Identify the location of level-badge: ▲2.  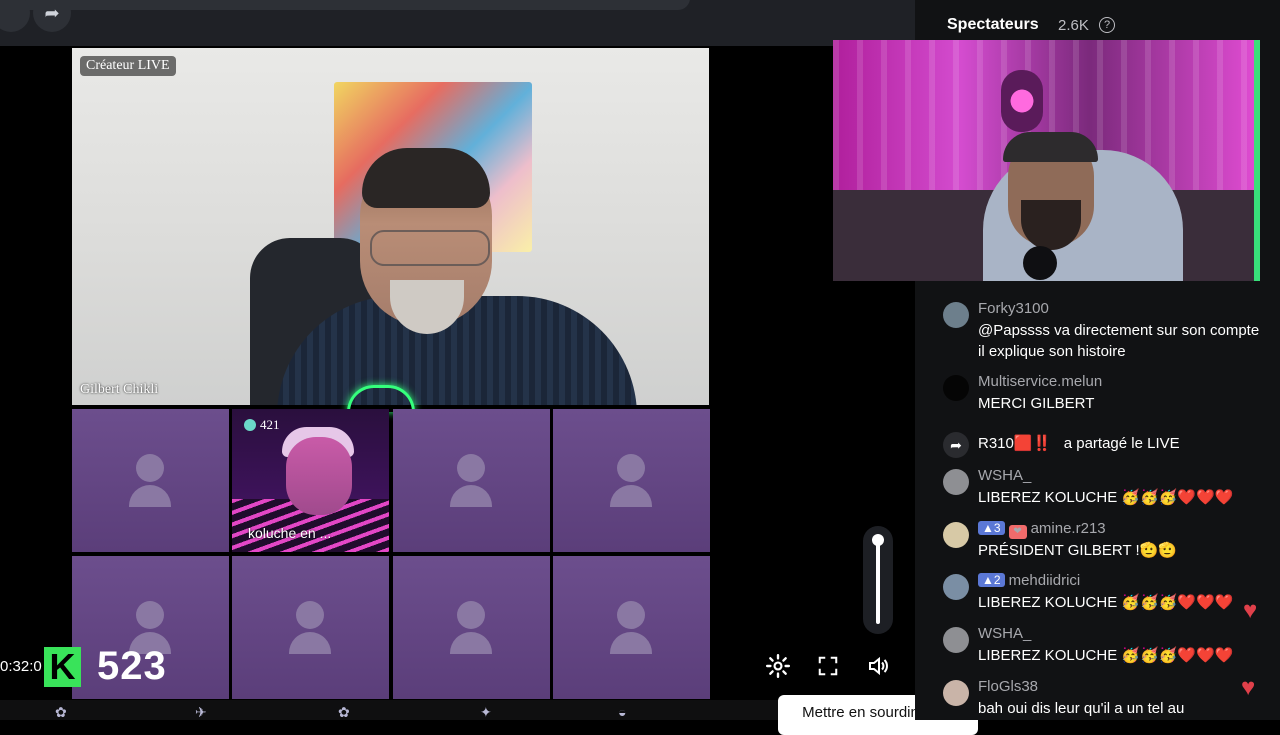
(991, 580).